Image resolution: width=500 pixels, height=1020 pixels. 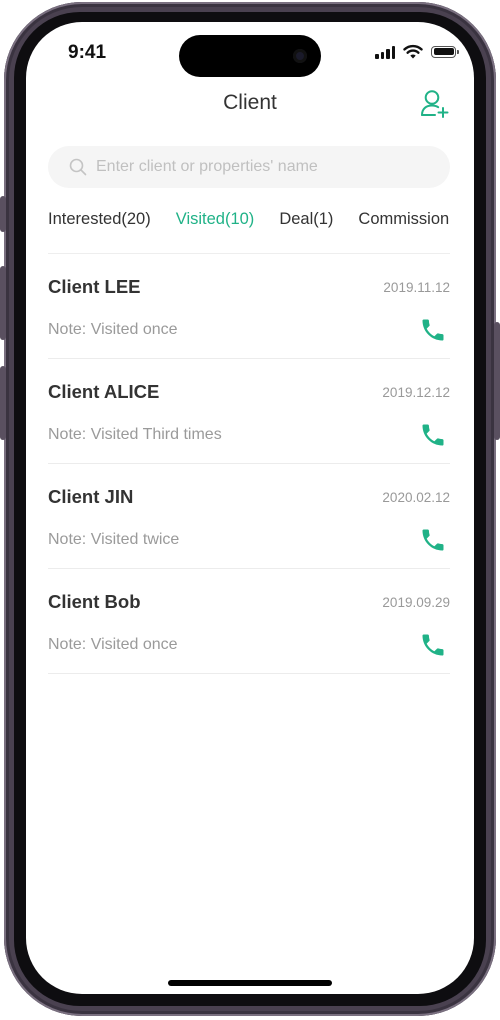 What do you see at coordinates (403, 219) in the screenshot?
I see `tab-commission: Commission` at bounding box center [403, 219].